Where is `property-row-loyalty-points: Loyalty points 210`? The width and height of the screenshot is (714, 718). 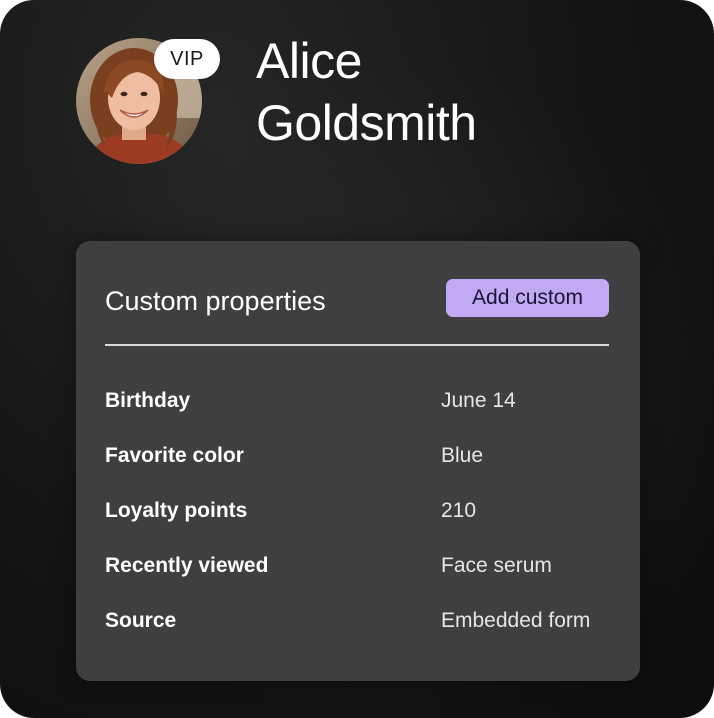 property-row-loyalty-points: Loyalty points 210 is located at coordinates (357, 524).